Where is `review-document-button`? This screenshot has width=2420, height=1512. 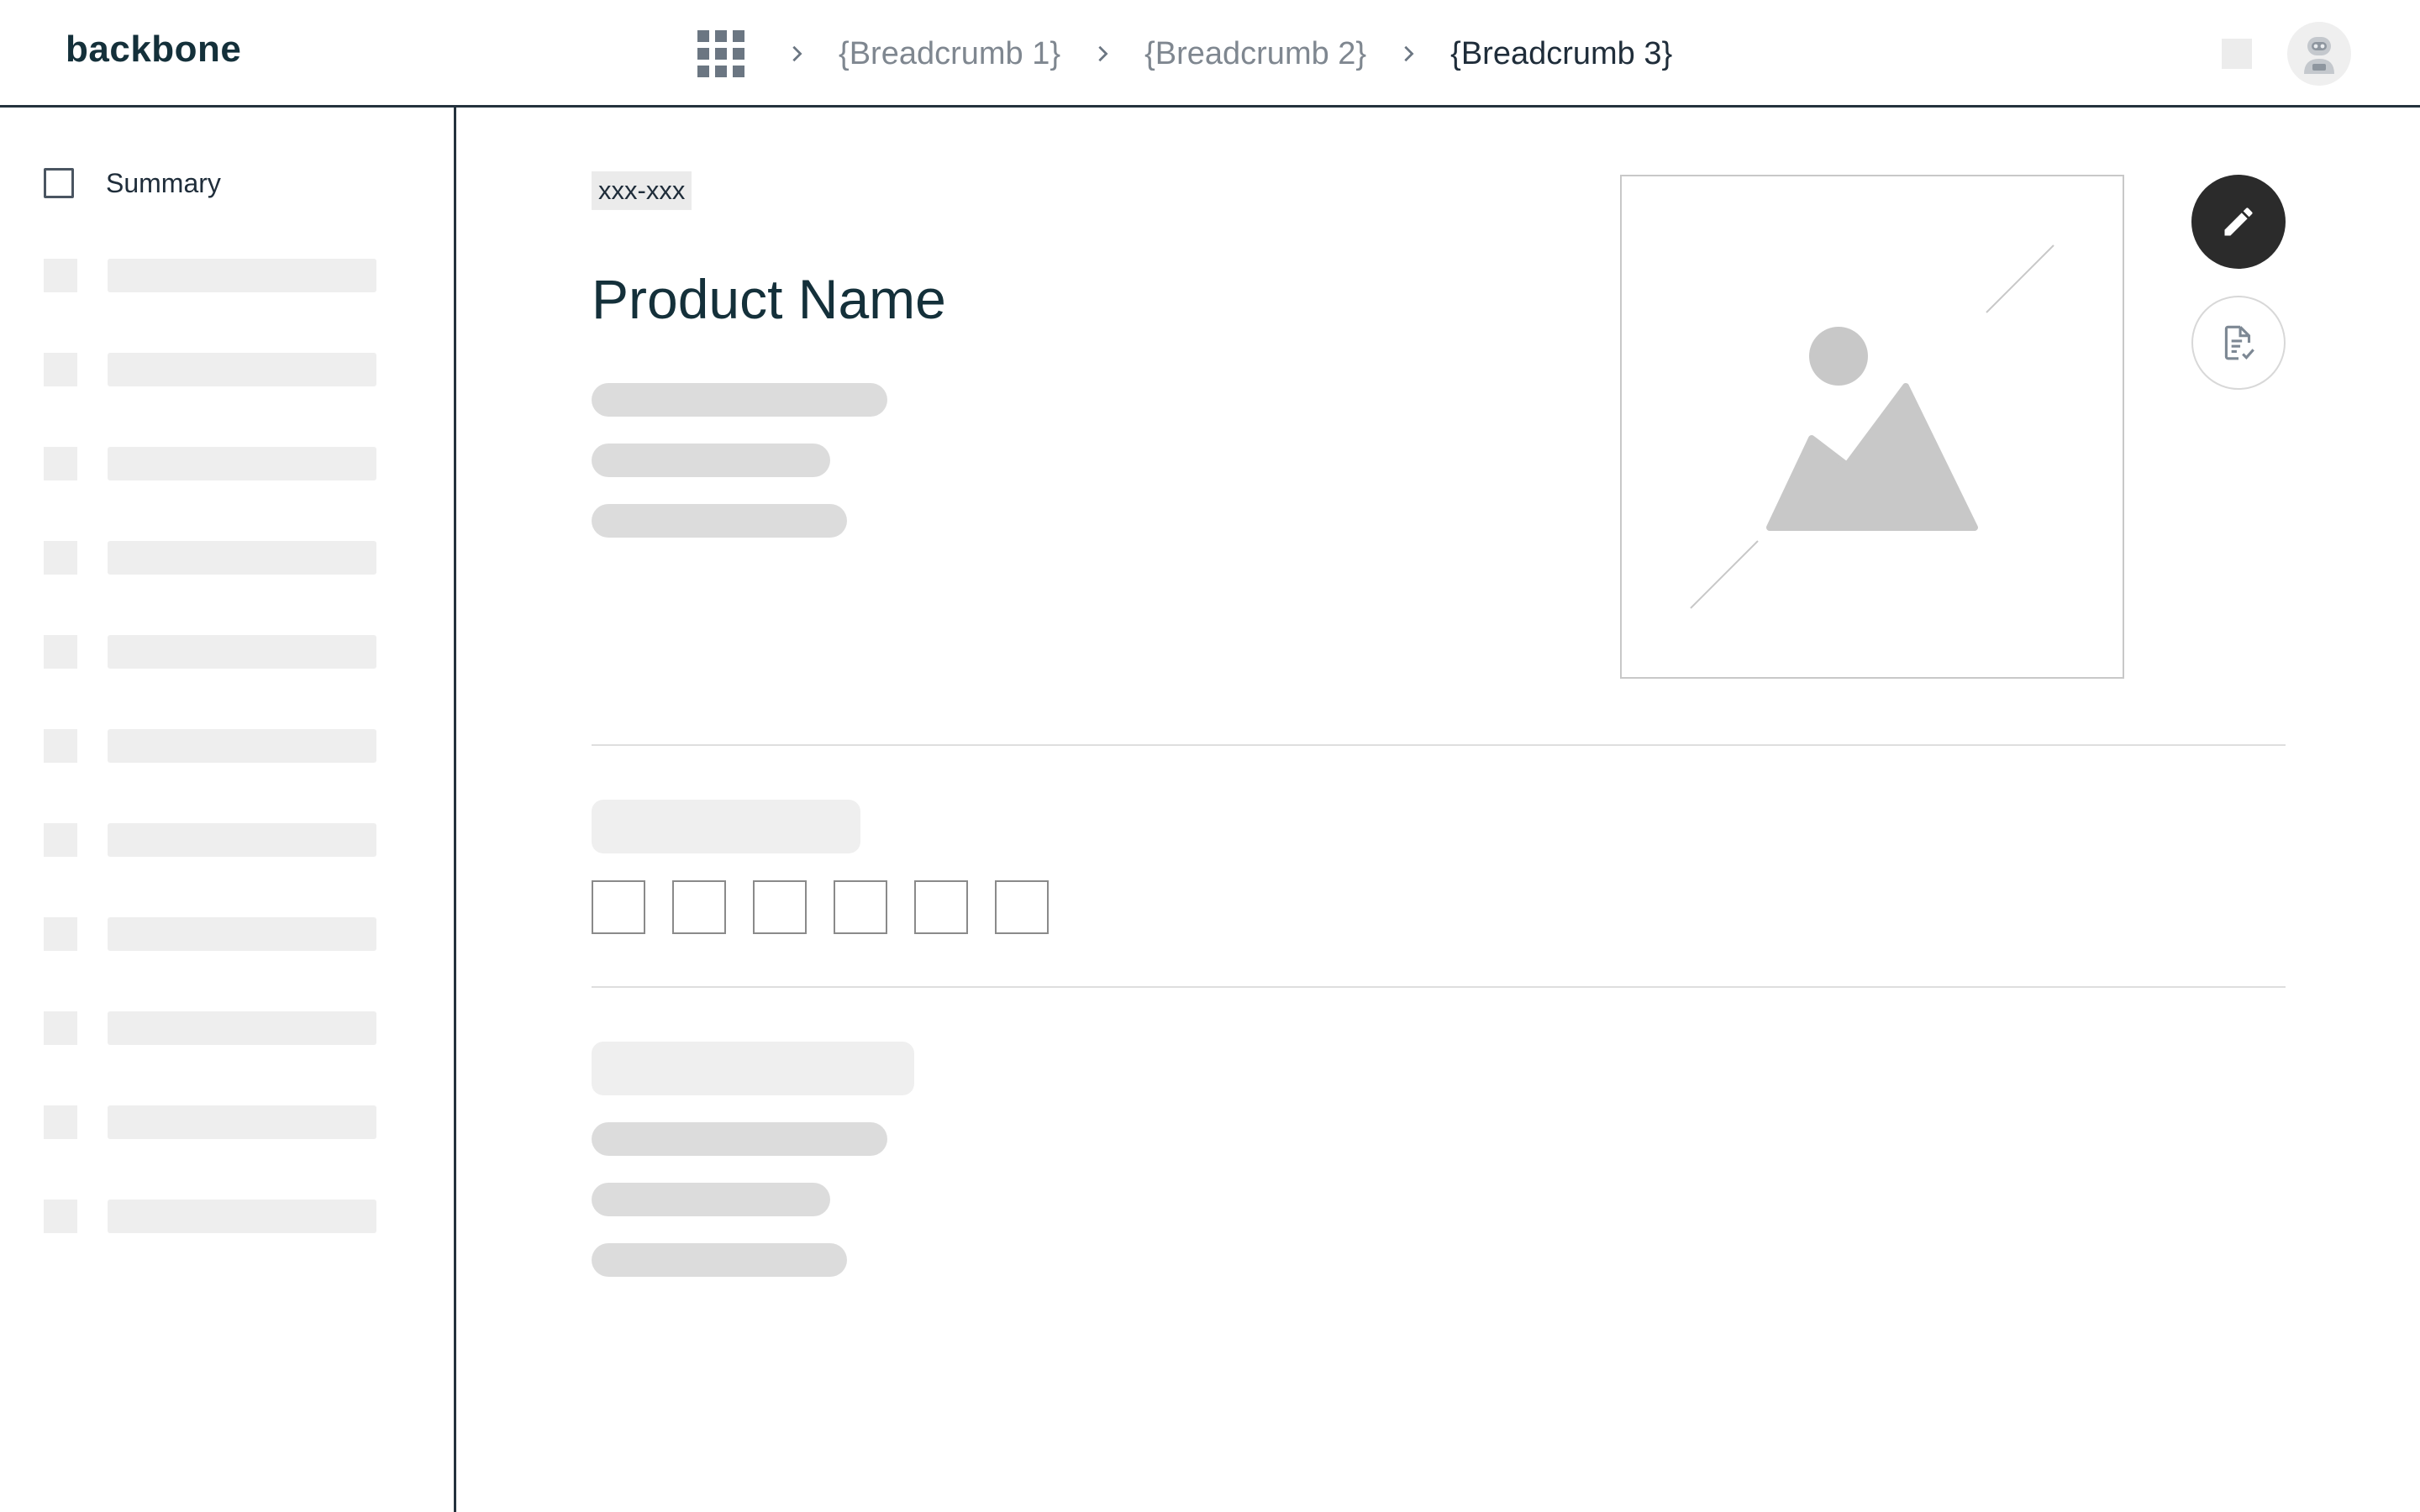
review-document-button is located at coordinates (2238, 343).